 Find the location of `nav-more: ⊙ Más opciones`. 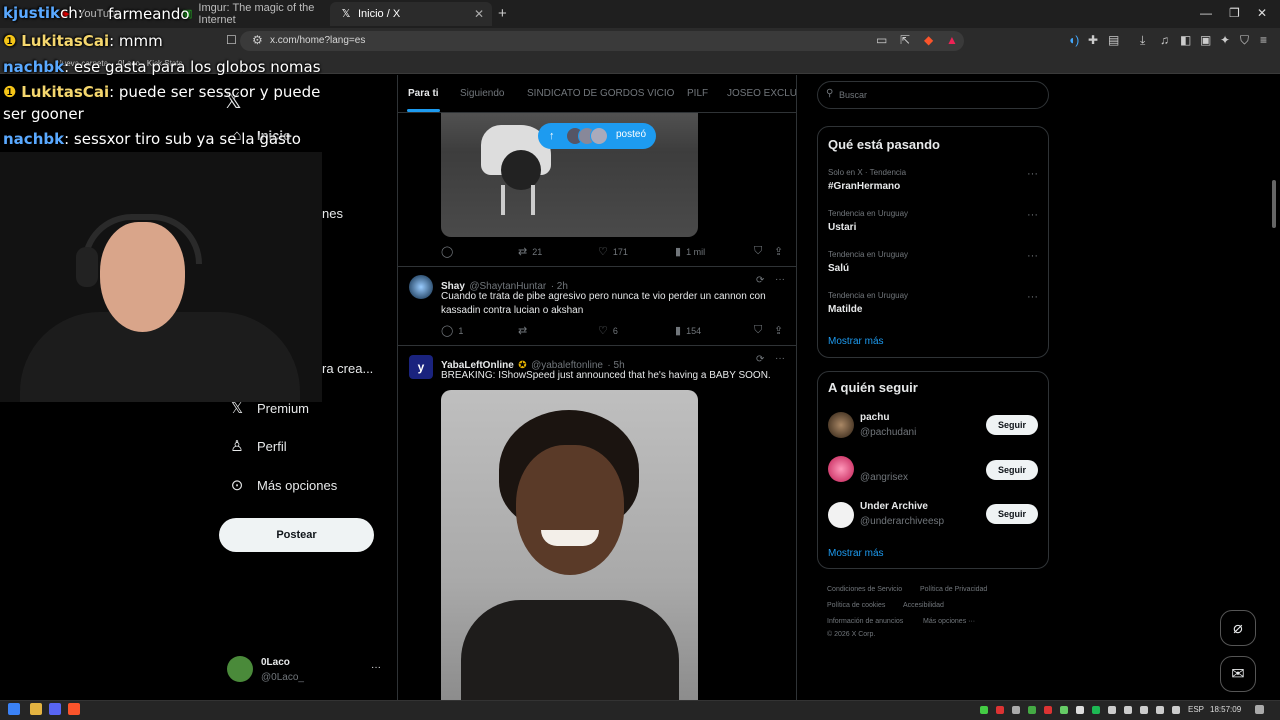

nav-more: ⊙ Más opciones is located at coordinates (283, 485).